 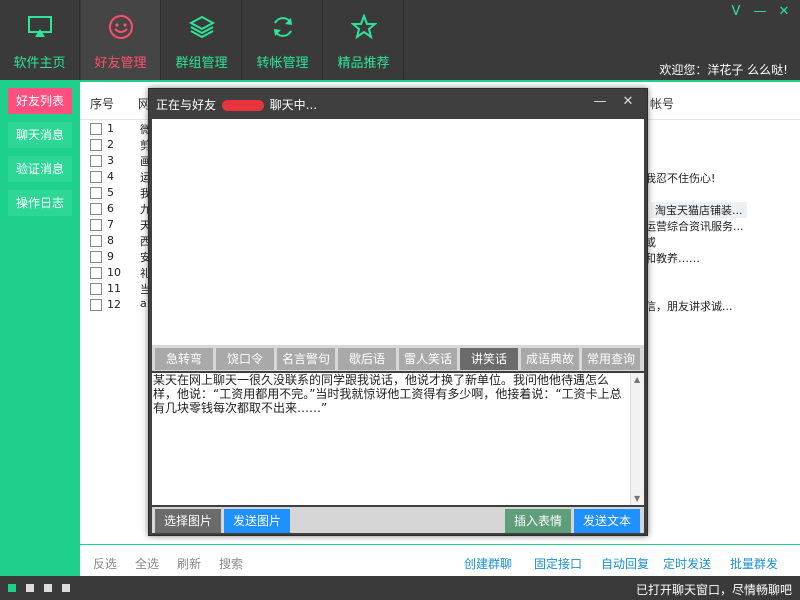 I want to click on dialog-actions: 选择图片 发送图片 插入表情 发送文本, so click(x=398, y=520).